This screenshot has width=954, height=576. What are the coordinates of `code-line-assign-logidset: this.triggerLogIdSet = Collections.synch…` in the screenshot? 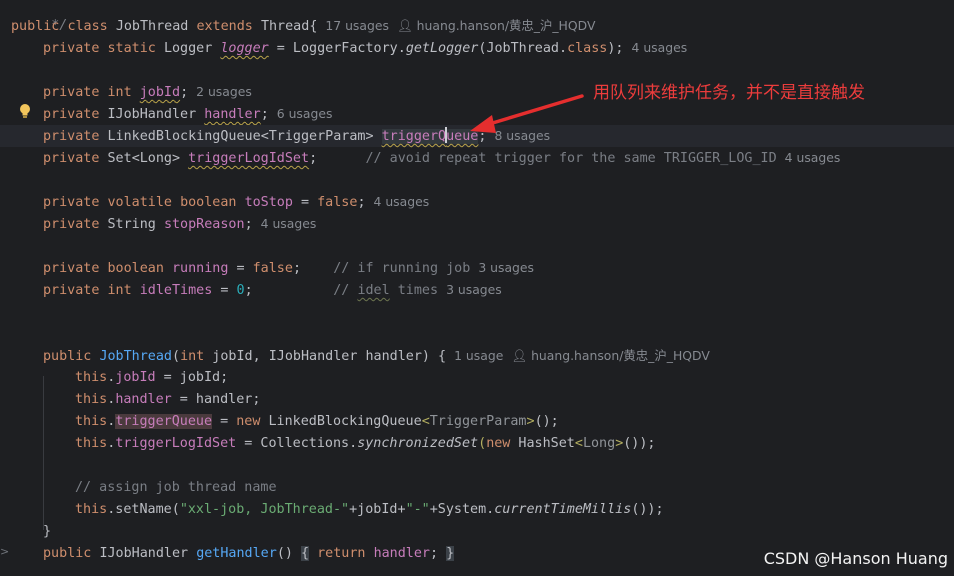 It's located at (365, 444).